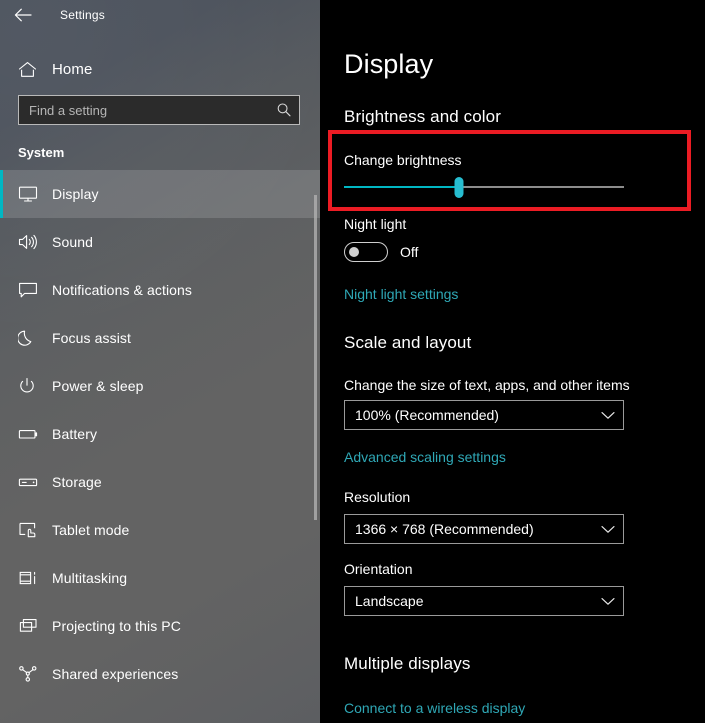 The image size is (705, 723). I want to click on sidebar-item-notifications-label: Notifications & actions, so click(122, 290).